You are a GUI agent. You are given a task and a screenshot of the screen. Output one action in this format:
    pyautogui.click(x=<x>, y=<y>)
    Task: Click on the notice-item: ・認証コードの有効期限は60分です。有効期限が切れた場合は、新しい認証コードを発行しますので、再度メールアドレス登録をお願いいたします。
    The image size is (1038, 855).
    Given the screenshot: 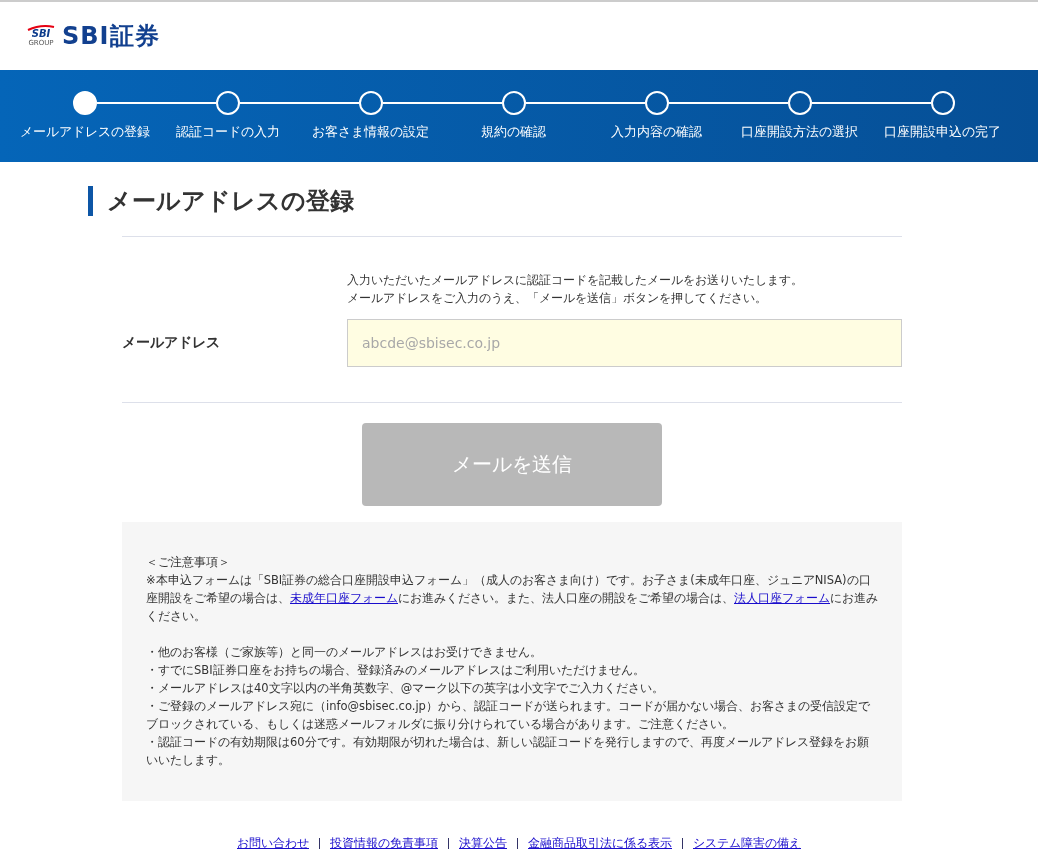 What is the action you would take?
    pyautogui.click(x=508, y=751)
    